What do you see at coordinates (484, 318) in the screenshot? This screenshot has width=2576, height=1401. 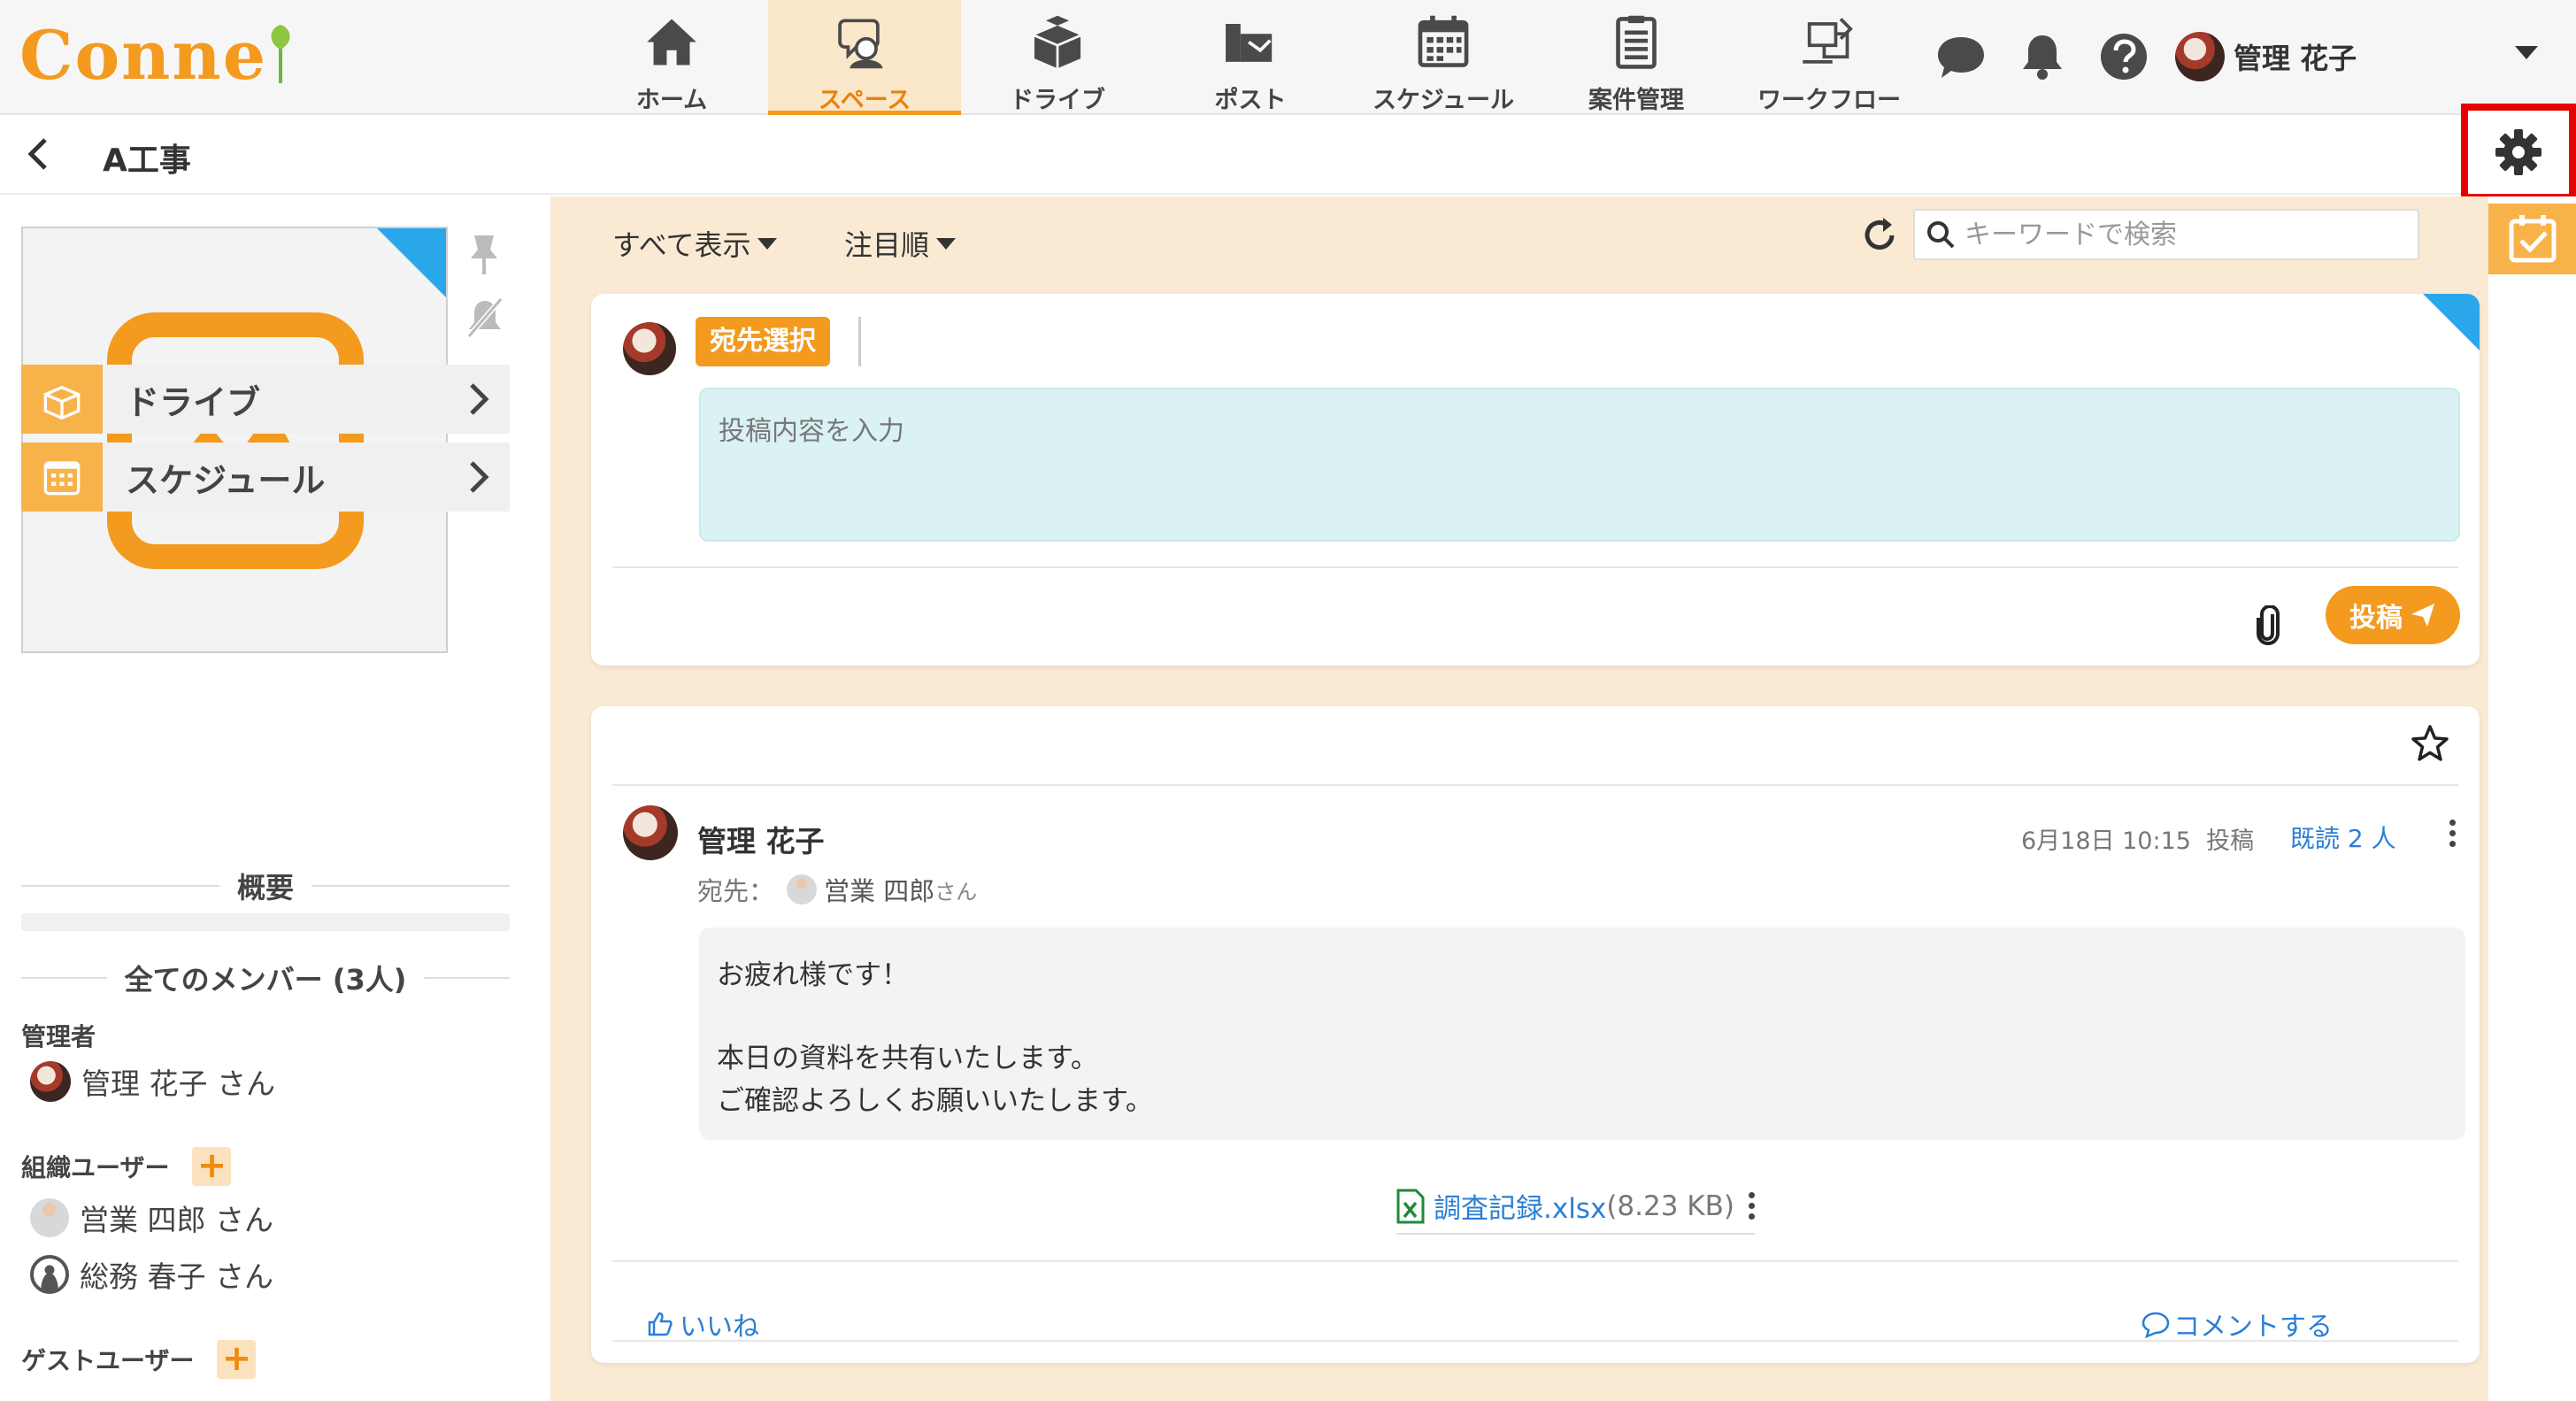 I see `notification-off-icon` at bounding box center [484, 318].